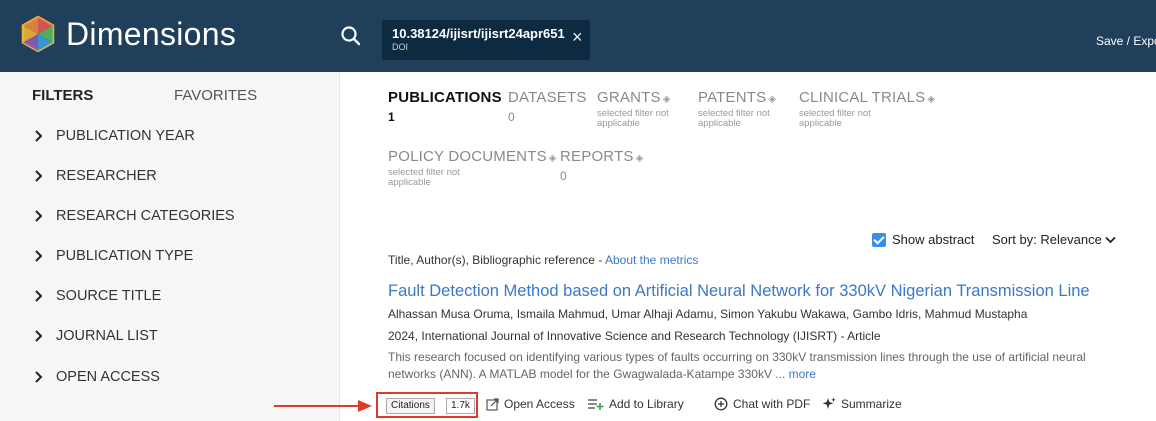  Describe the element at coordinates (871, 404) in the screenshot. I see `summarize-label: Summarize` at that location.